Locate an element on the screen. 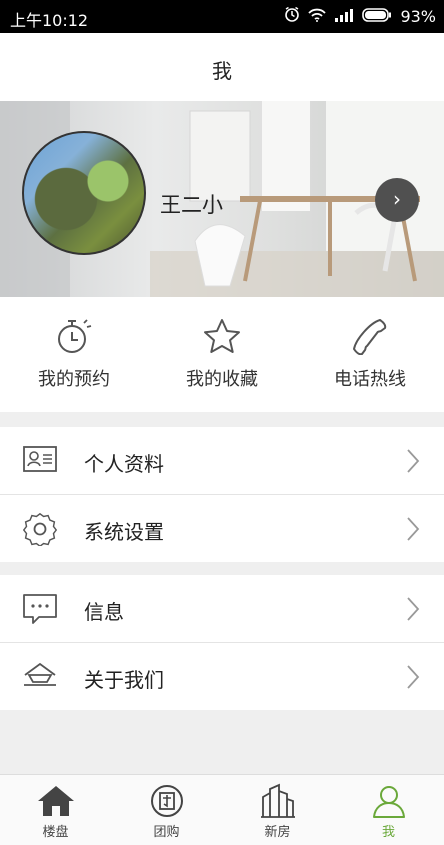 Image resolution: width=444 pixels, height=845 pixels. status-bar: 上午10:12 93% is located at coordinates (222, 16).